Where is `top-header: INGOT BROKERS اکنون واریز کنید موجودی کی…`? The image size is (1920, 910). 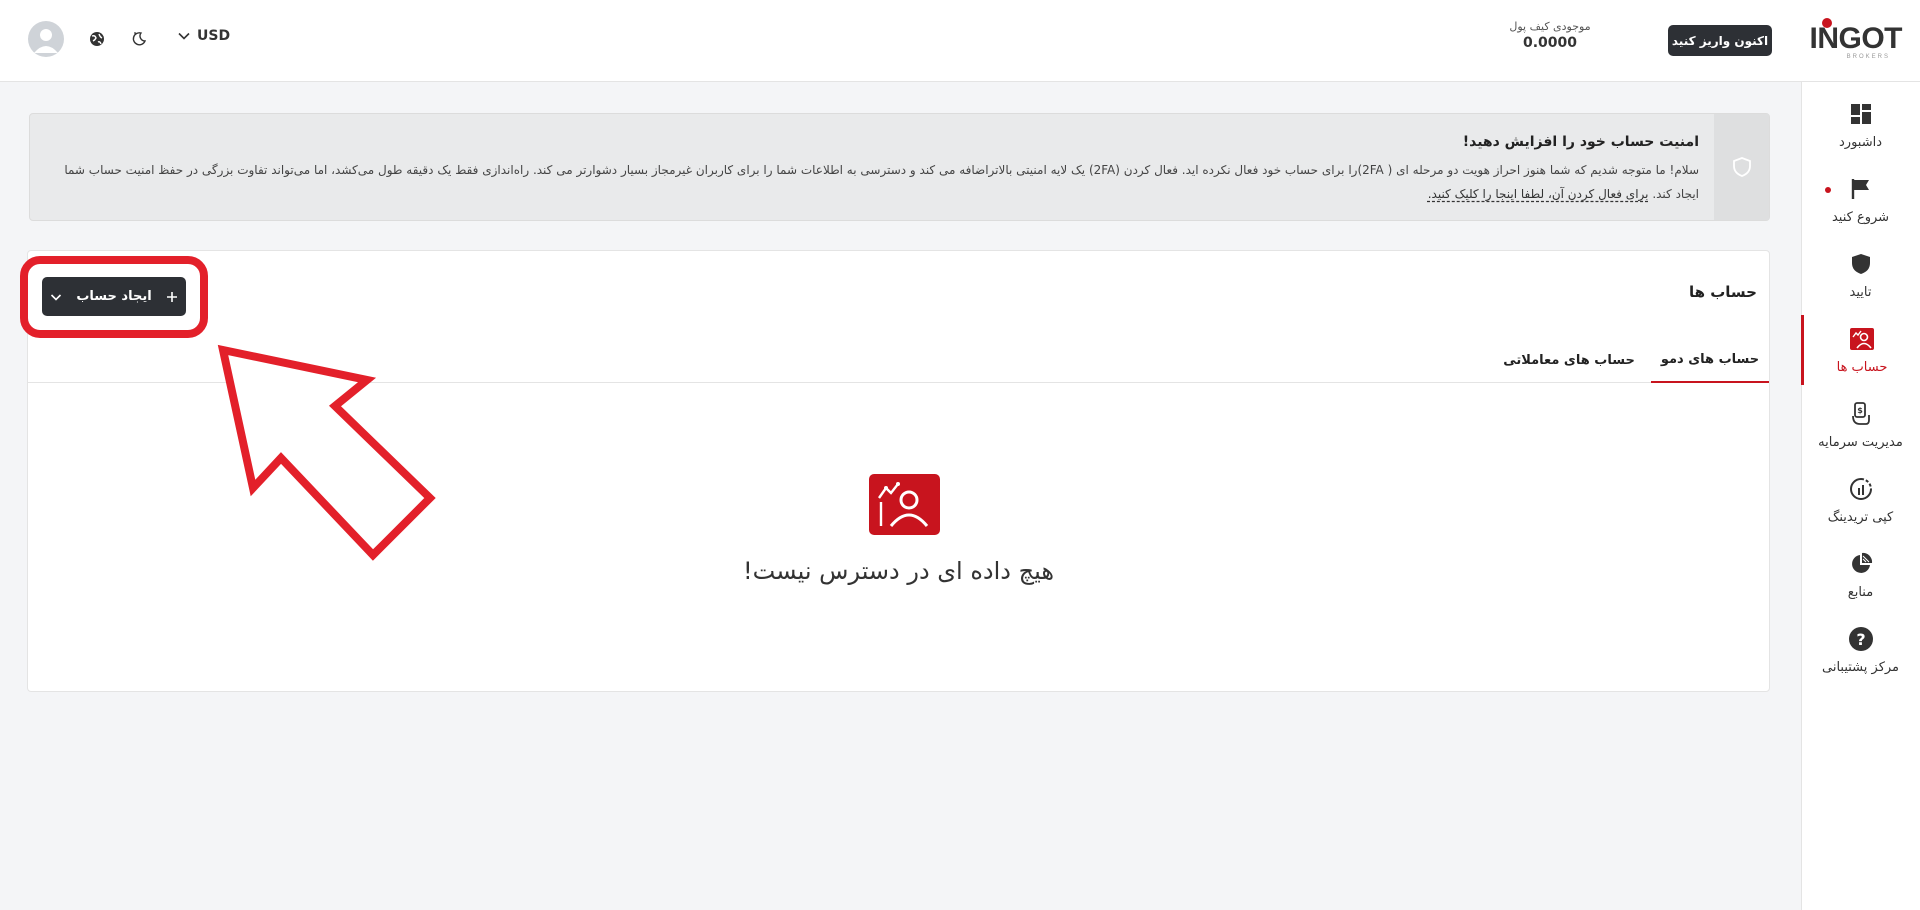 top-header: INGOT BROKERS اکنون واریز کنید موجودی کی… is located at coordinates (960, 41).